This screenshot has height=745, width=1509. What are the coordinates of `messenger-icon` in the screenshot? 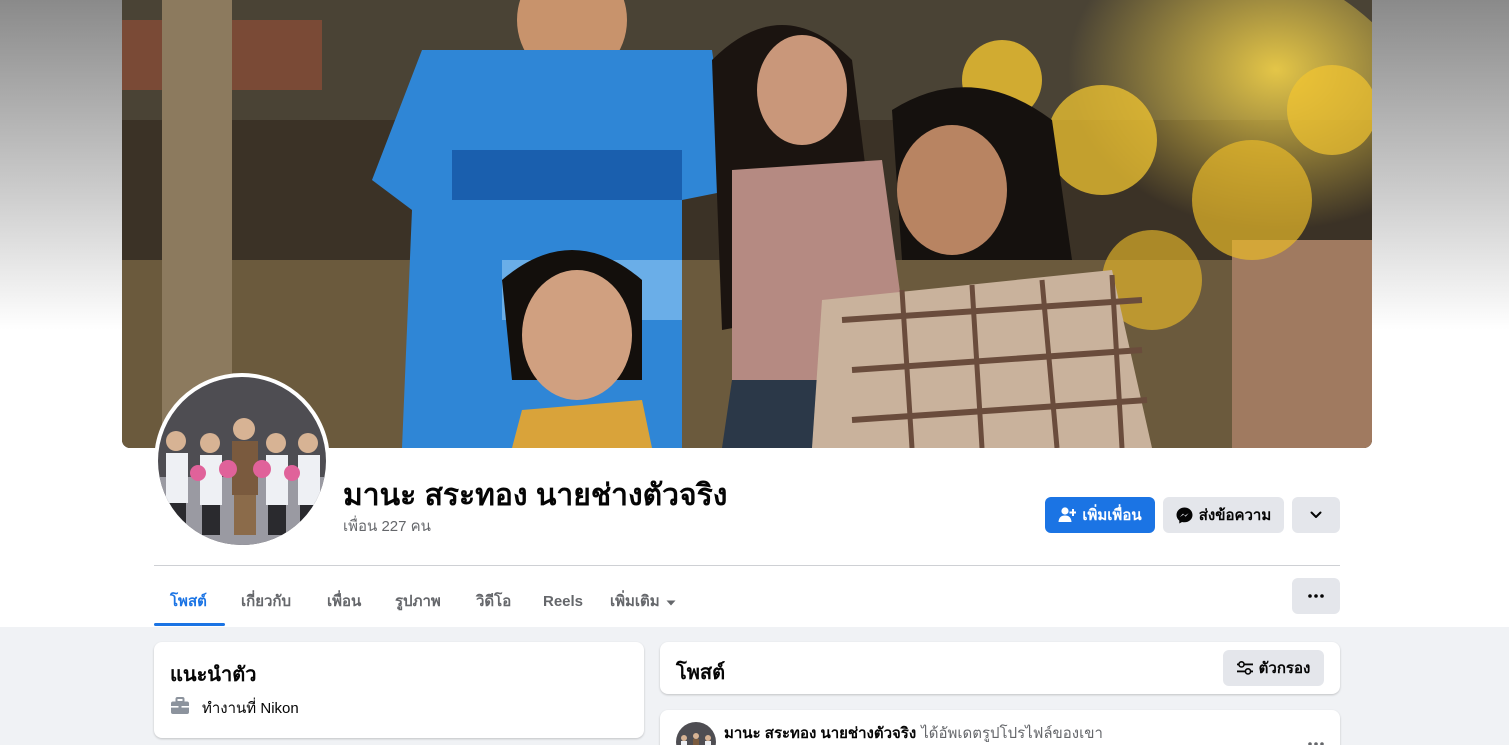 It's located at (1184, 515).